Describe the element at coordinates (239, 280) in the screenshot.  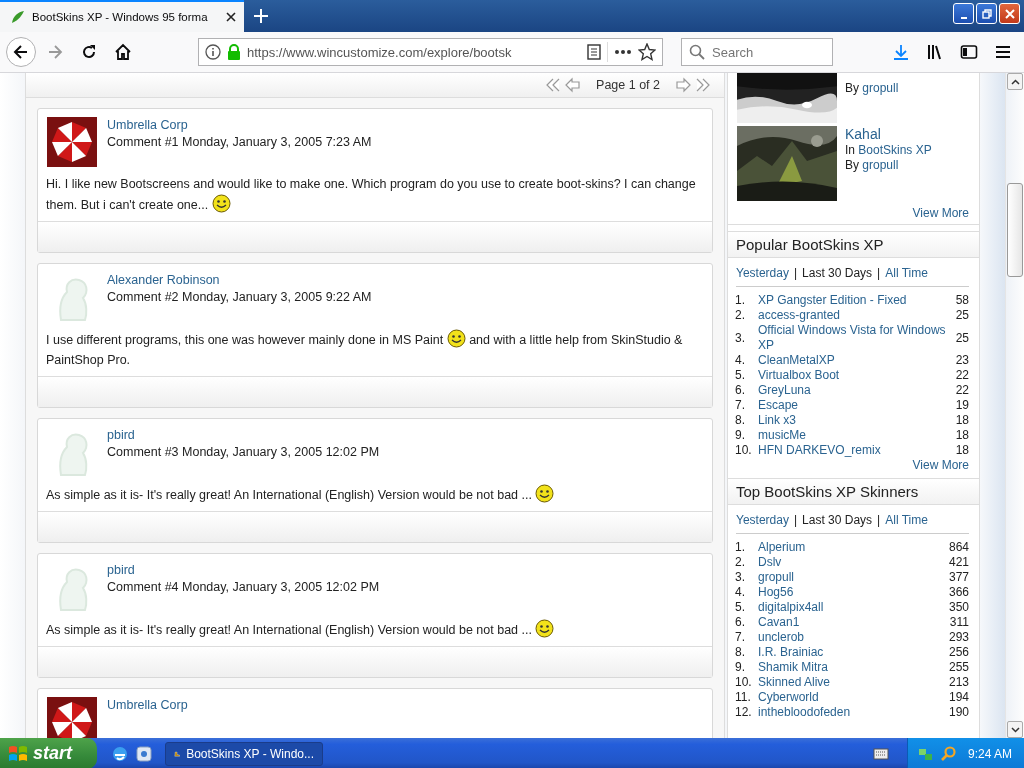
I see `author-link: Alexander Robinson` at that location.